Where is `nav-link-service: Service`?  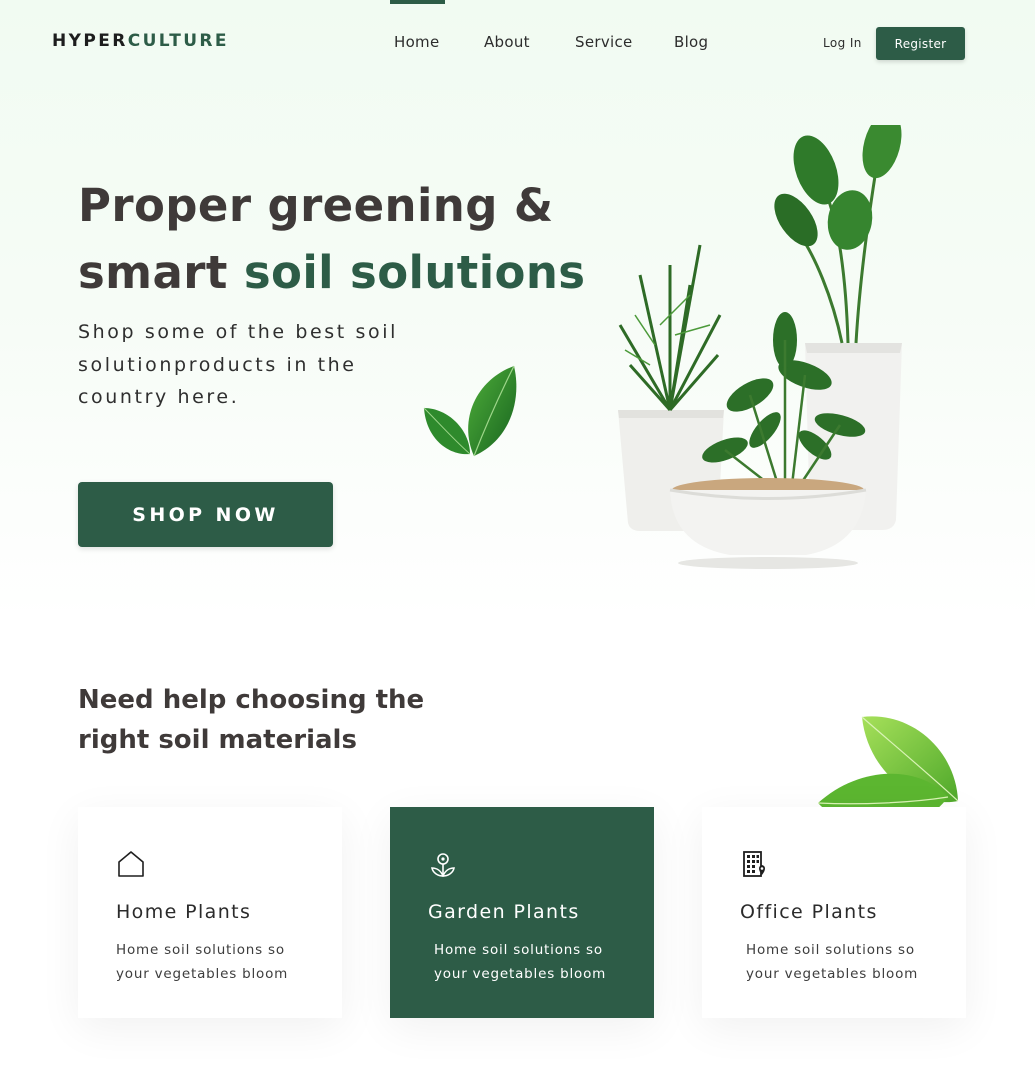
nav-link-service: Service is located at coordinates (604, 42).